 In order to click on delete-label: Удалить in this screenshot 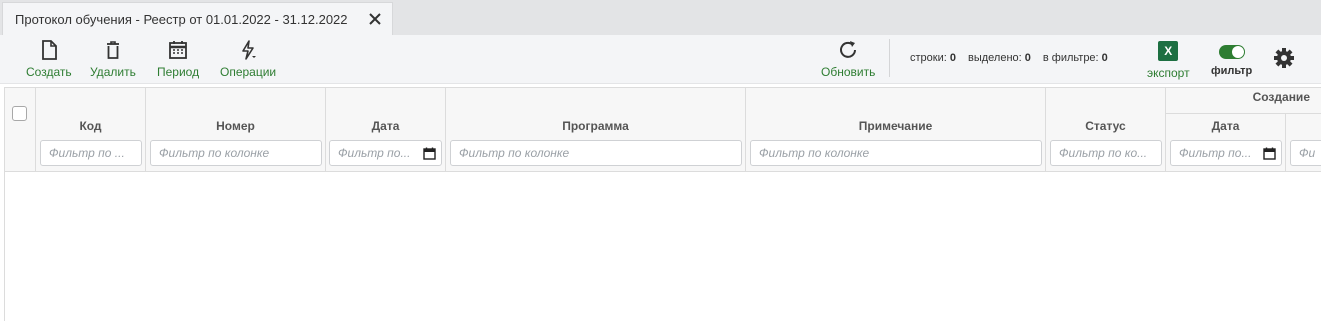, I will do `click(113, 72)`.